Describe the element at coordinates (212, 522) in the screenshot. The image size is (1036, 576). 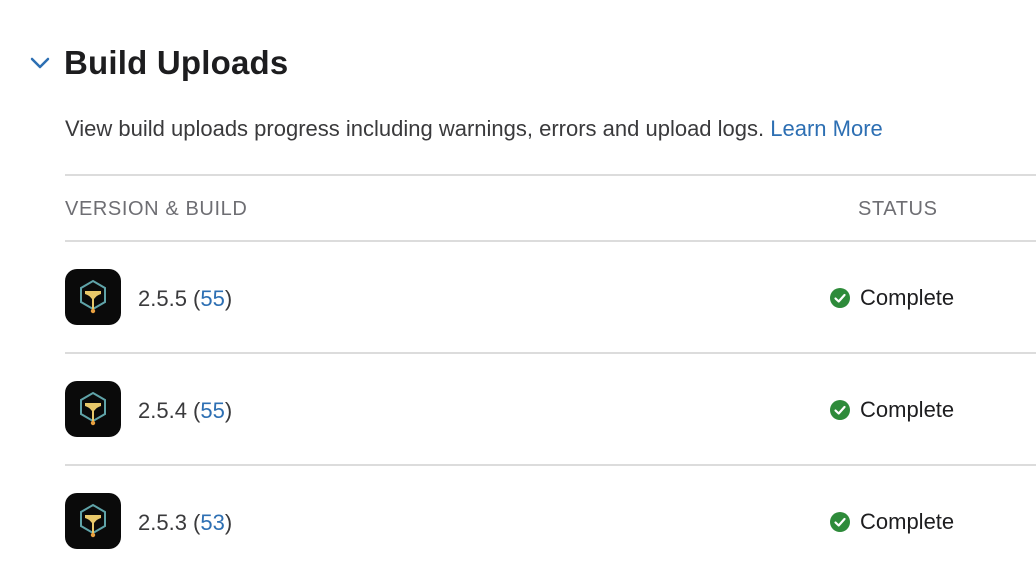
I see `build-number-link: 53` at that location.